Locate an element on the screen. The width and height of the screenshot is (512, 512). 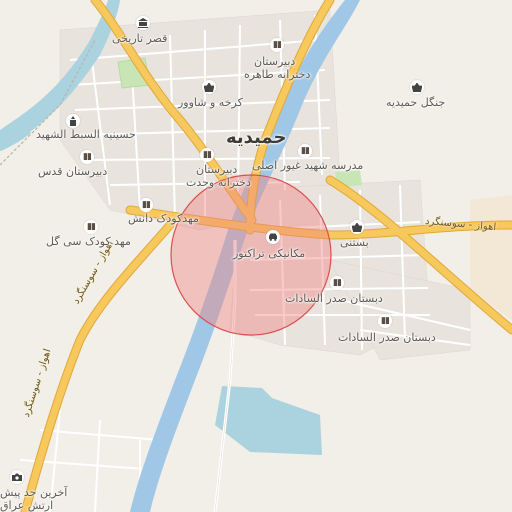
camera-icon is located at coordinates (17, 477).